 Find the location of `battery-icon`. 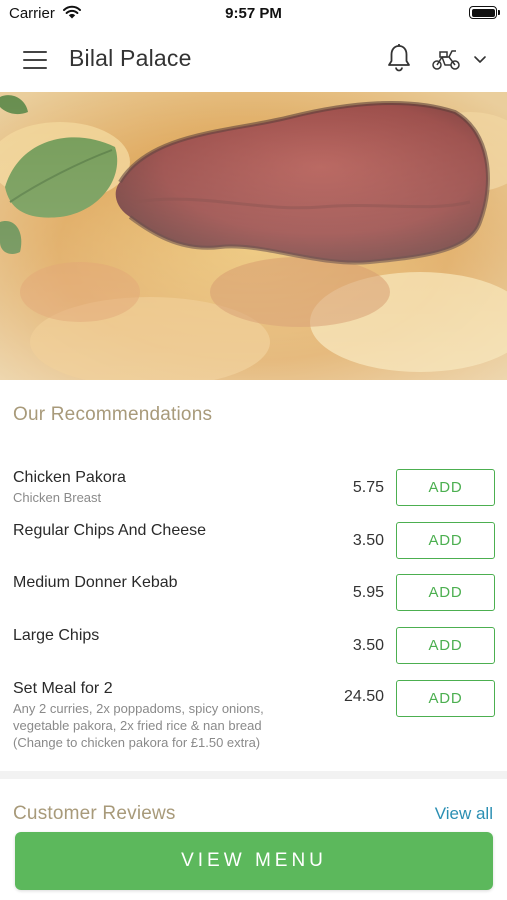

battery-icon is located at coordinates (484, 12).